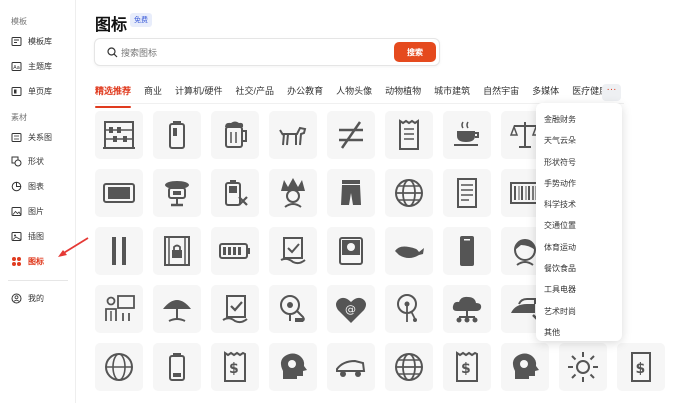  What do you see at coordinates (16, 137) in the screenshot?
I see `relation-diagram-icon` at bounding box center [16, 137].